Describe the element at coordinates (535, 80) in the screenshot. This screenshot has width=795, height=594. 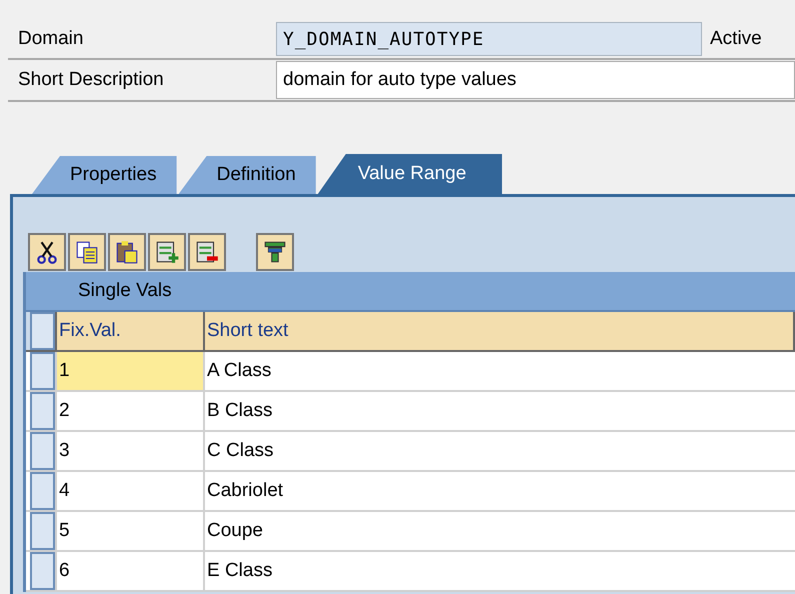
I see `description-field: domain for auto type values` at that location.